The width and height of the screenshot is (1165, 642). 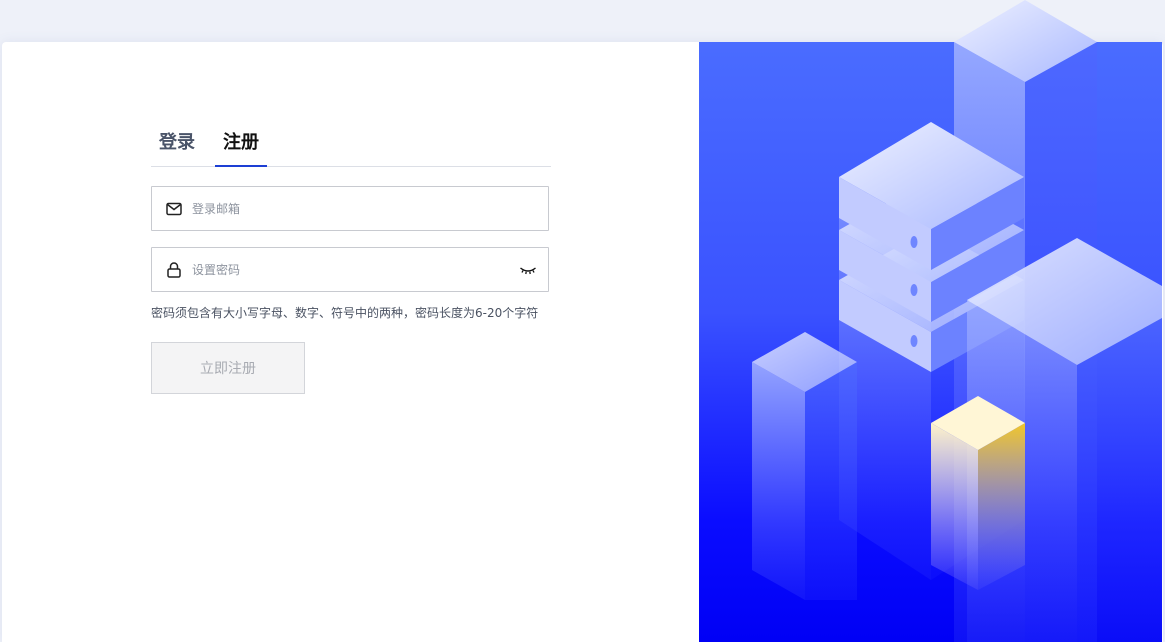 I want to click on password-field, so click(x=350, y=269).